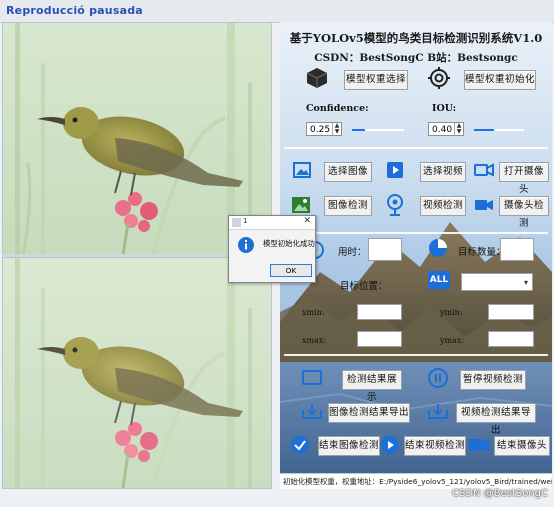 Image resolution: width=554 pixels, height=507 pixels. Describe the element at coordinates (312, 377) in the screenshot. I see `result-display-icon` at that location.